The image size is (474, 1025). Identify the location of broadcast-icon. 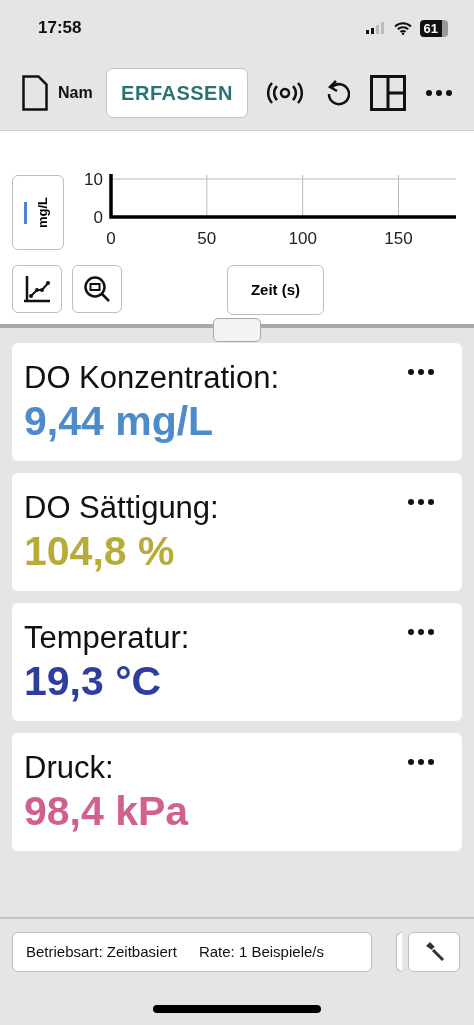
(285, 93).